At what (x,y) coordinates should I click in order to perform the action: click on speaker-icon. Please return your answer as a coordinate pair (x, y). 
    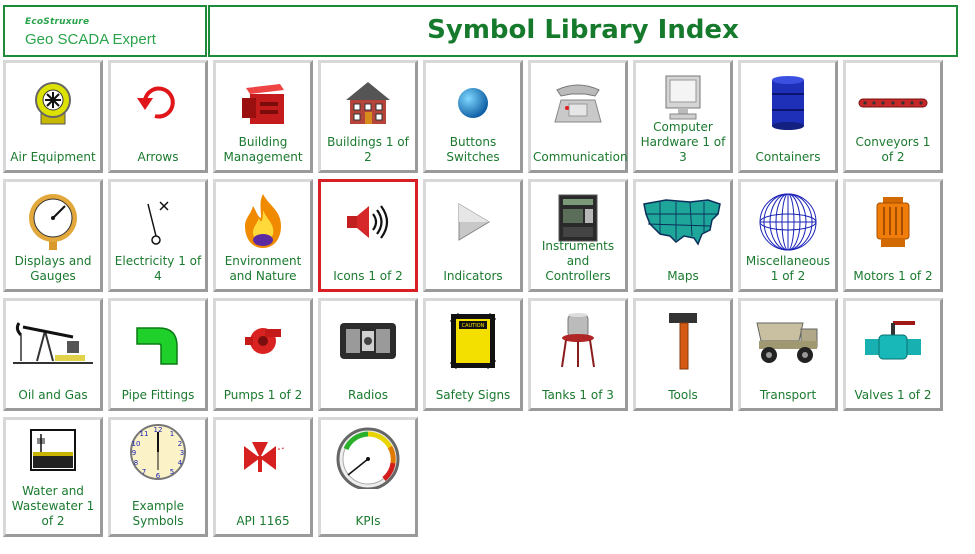
    Looking at the image, I should click on (368, 222).